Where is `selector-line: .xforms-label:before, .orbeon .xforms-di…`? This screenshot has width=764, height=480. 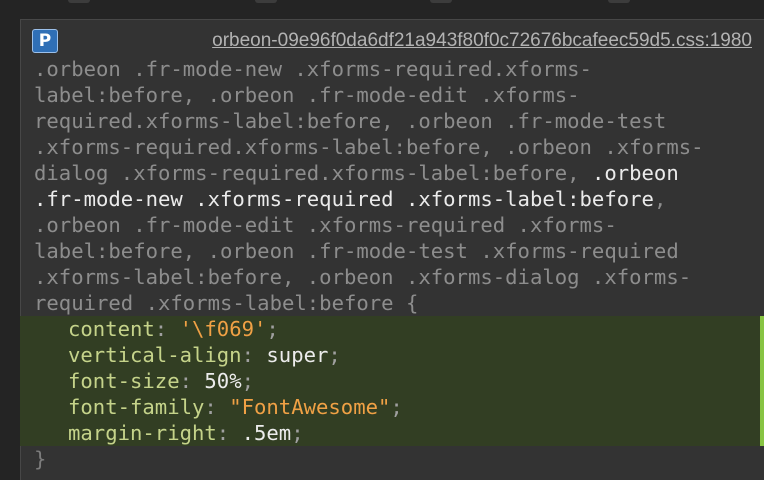
selector-line: .xforms-label:before, .orbeon .xforms-di… is located at coordinates (362, 277).